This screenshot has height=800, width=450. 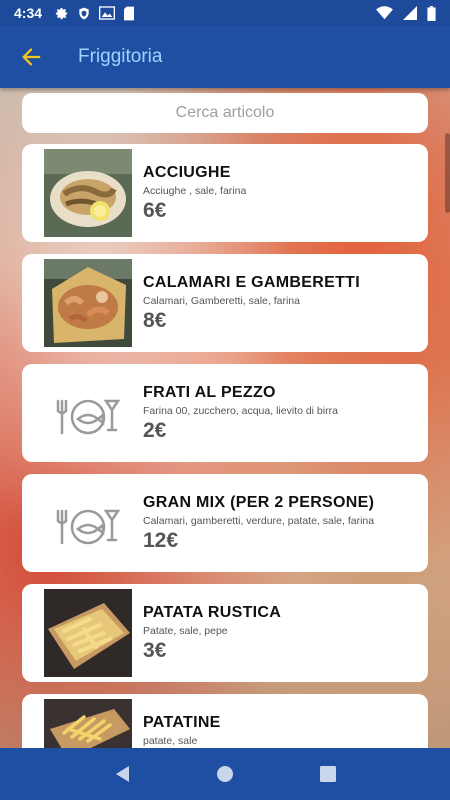 I want to click on back-triangle-icon, so click(x=122, y=774).